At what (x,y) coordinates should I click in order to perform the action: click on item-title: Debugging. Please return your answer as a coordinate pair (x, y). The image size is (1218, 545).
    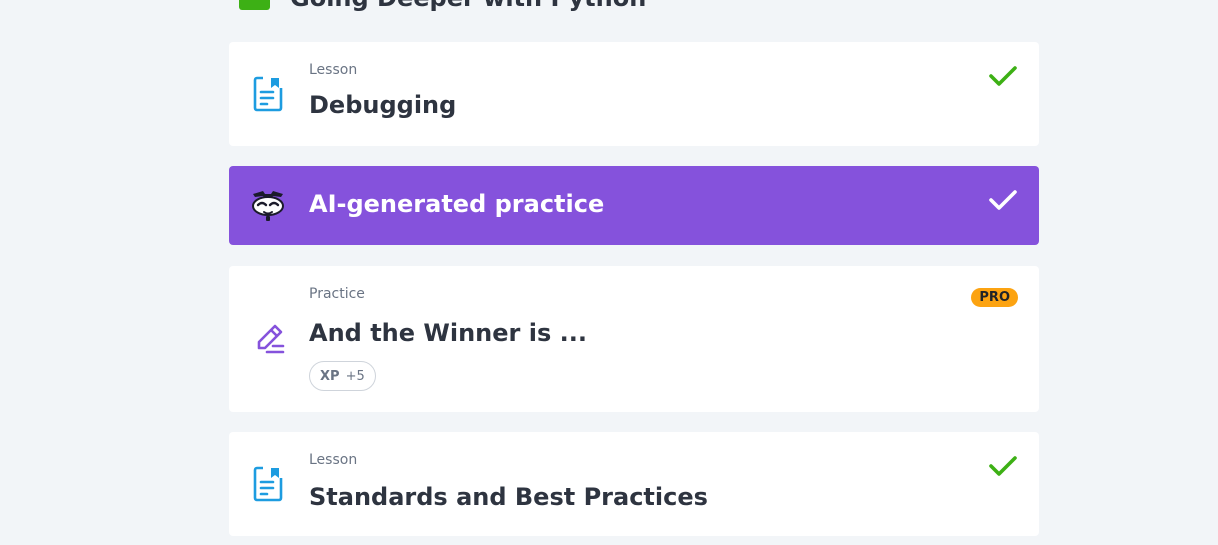
    Looking at the image, I should click on (383, 105).